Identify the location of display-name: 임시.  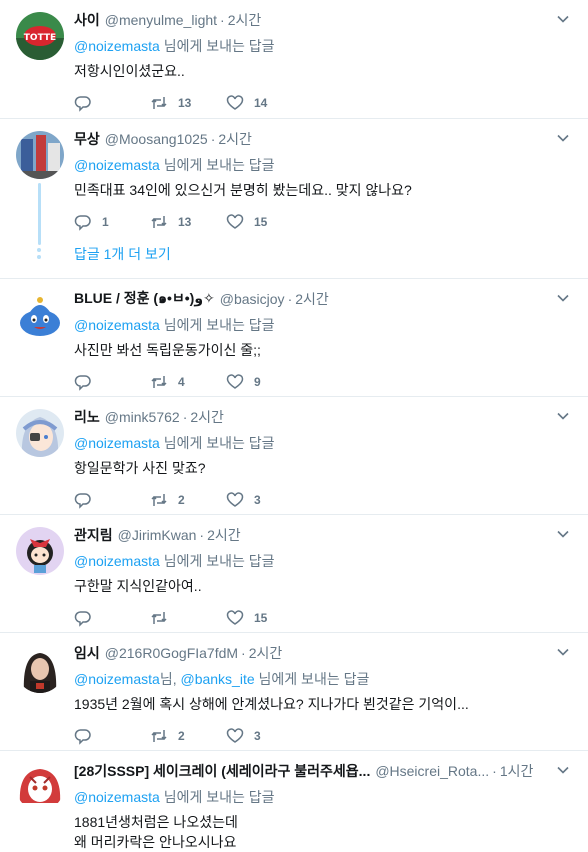
(87, 653).